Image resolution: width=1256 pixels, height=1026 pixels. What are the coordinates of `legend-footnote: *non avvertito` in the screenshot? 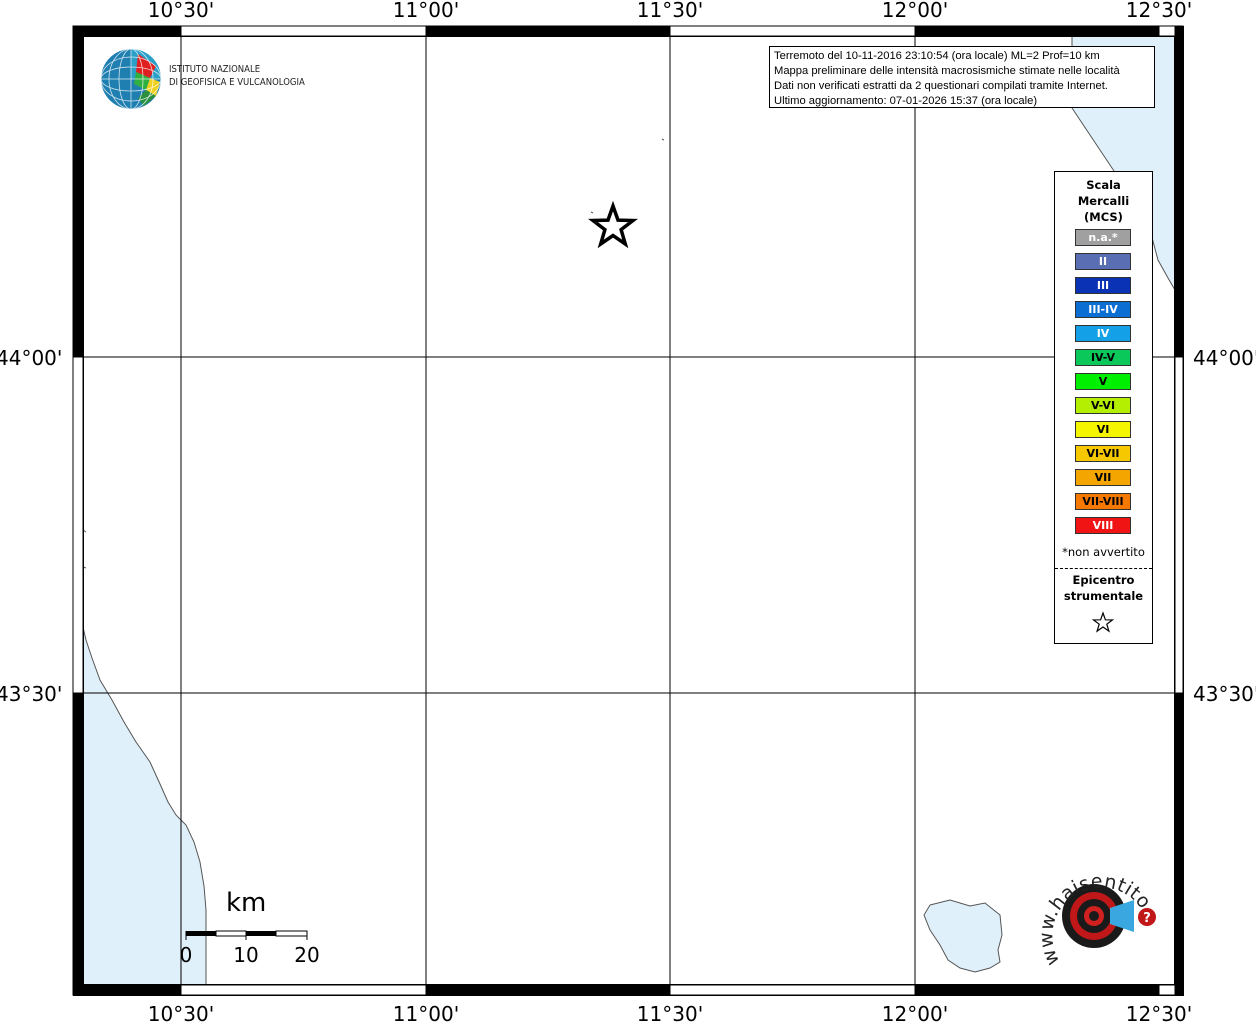 It's located at (1103, 552).